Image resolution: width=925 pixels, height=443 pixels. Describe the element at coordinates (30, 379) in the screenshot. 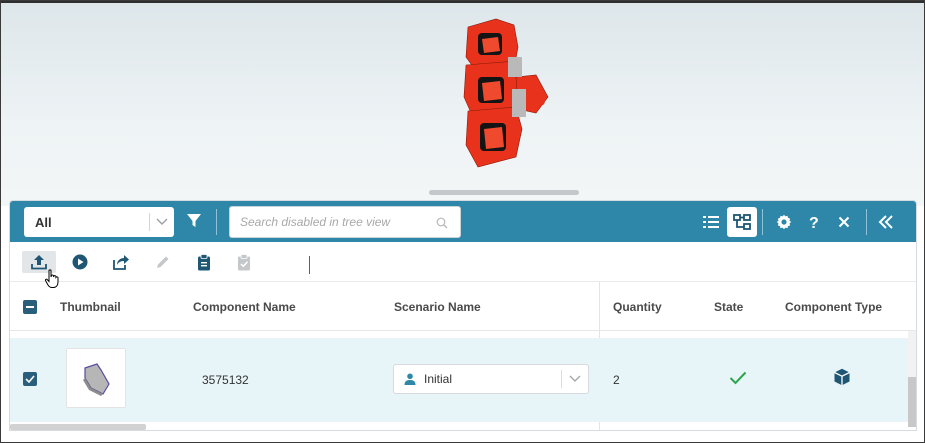

I see `row-checkbox` at that location.